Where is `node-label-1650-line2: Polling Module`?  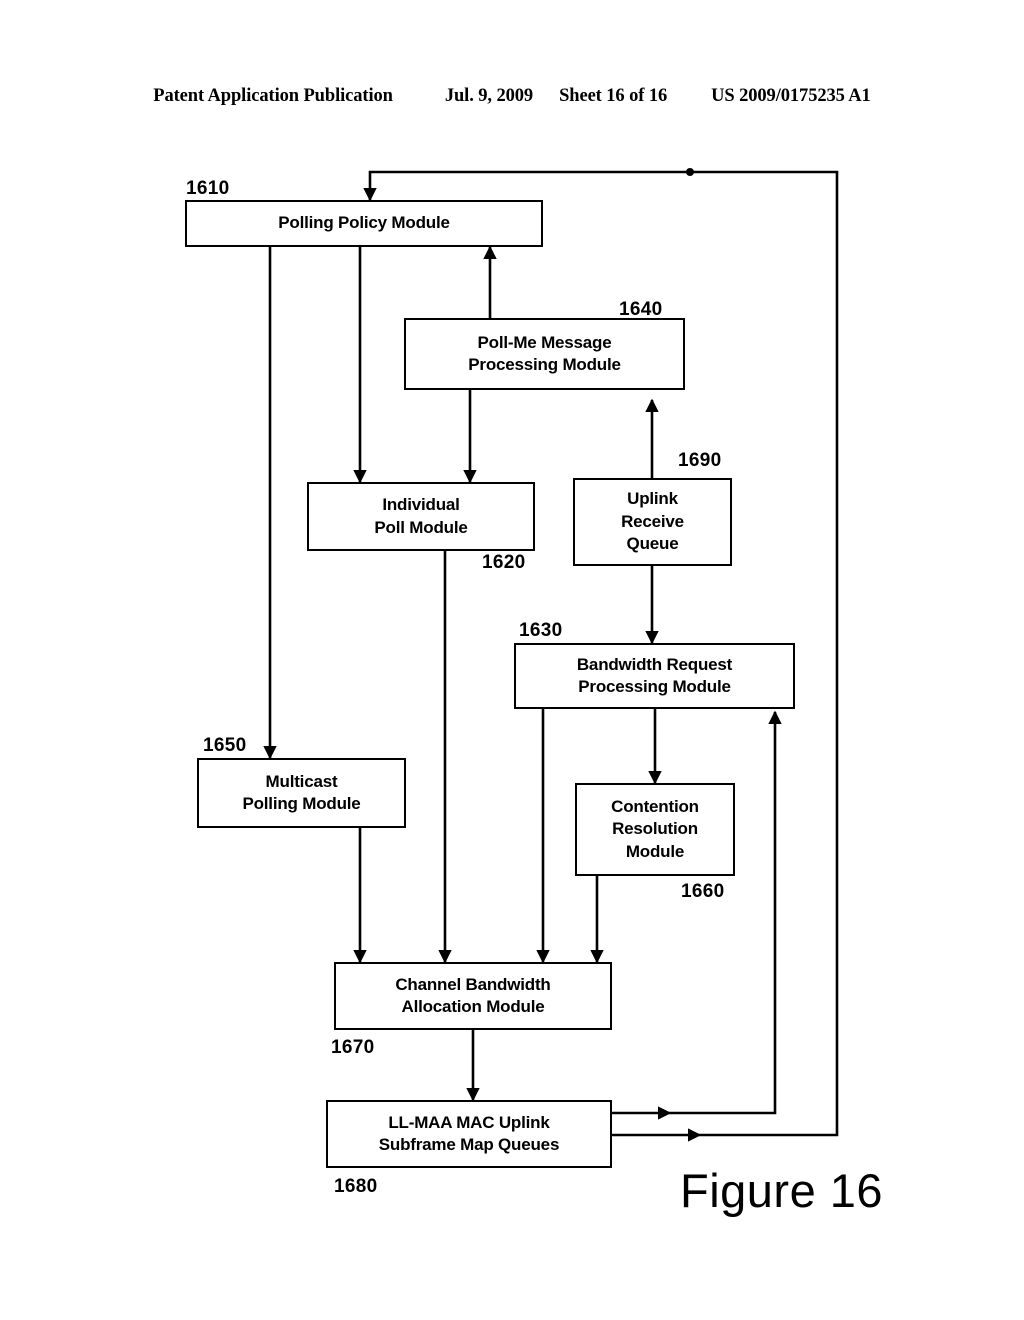
node-label-1650-line2: Polling Module is located at coordinates (301, 803).